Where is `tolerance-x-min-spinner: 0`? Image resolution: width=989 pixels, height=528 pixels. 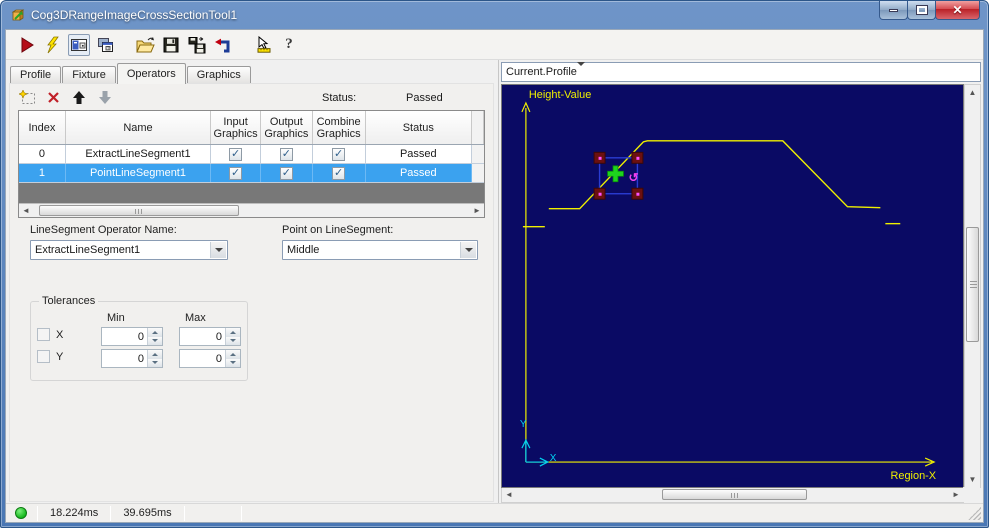
tolerance-x-min-spinner: 0 is located at coordinates (132, 336).